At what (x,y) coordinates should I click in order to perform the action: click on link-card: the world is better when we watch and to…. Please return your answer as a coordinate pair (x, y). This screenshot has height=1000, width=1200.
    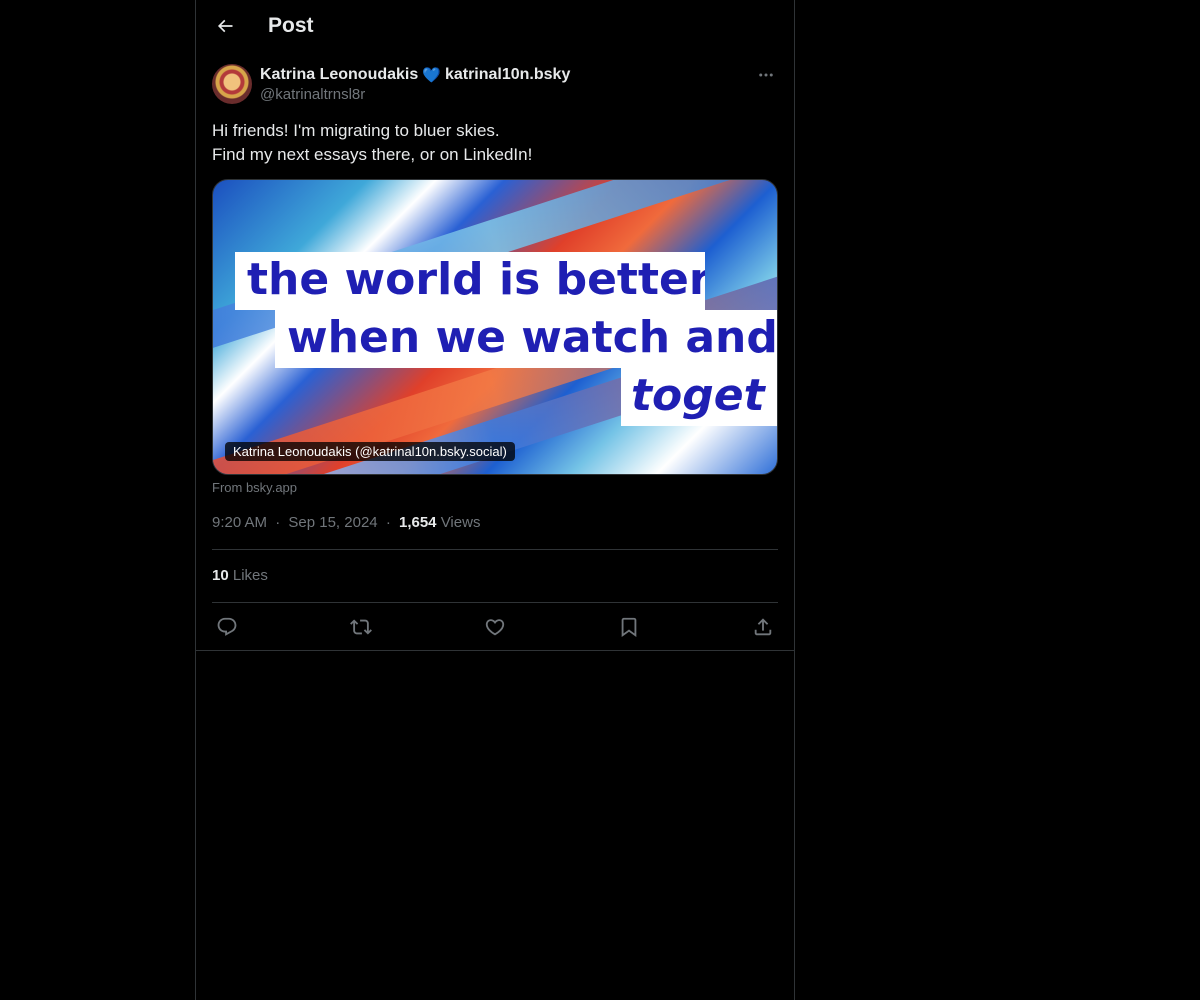
    Looking at the image, I should click on (495, 327).